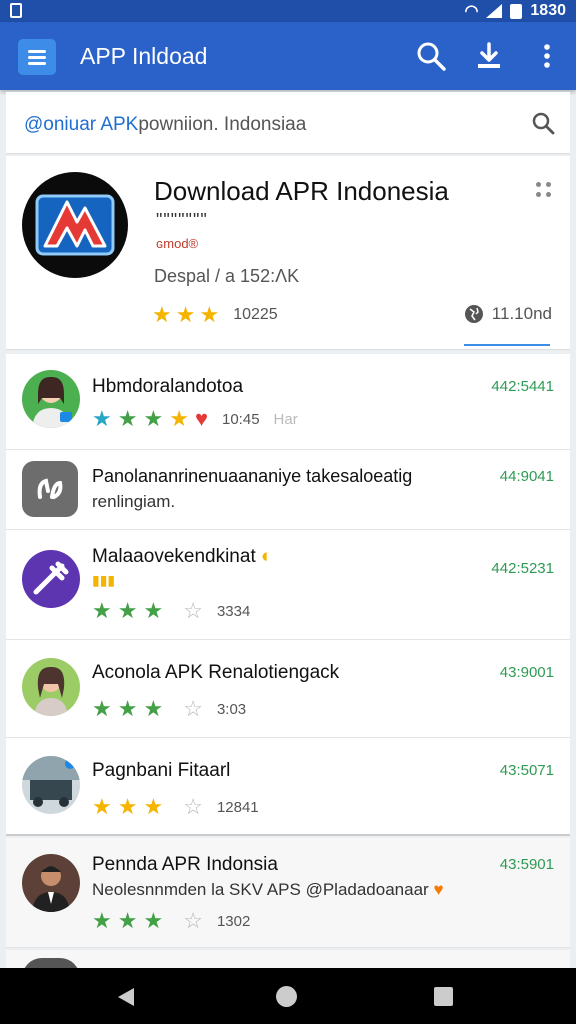 This screenshot has width=576, height=1024. I want to click on list-item-number: 43:9001, so click(526, 672).